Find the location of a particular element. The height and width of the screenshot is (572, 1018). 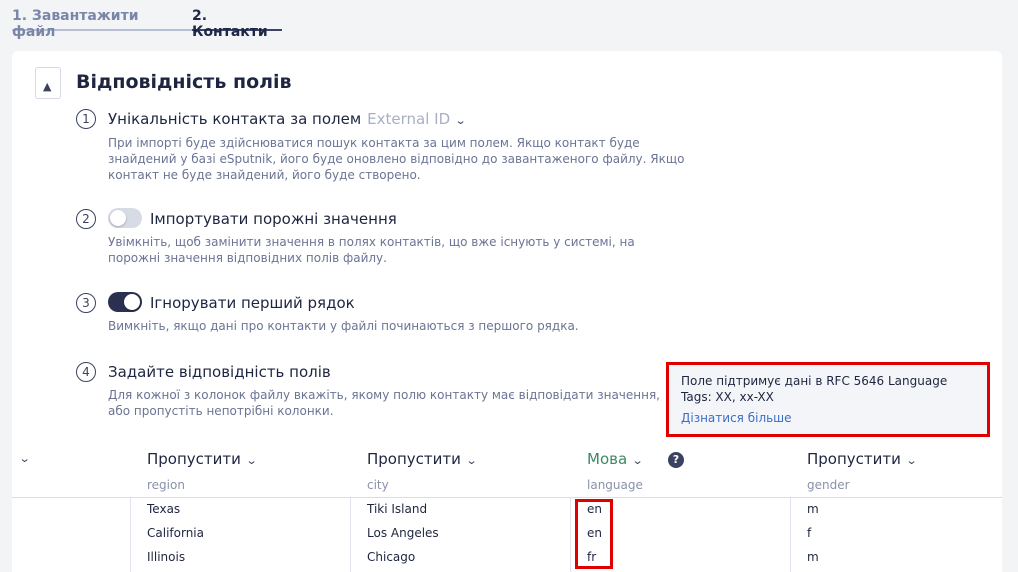

tooltip-text-line1: Поле підтримує дані в RFC 5646 Language is located at coordinates (814, 381).